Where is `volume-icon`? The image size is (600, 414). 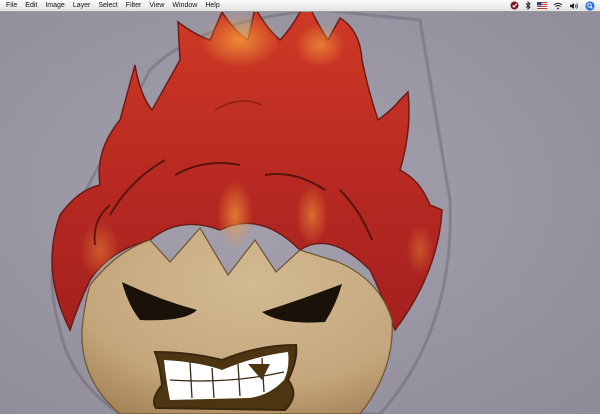 volume-icon is located at coordinates (574, 6).